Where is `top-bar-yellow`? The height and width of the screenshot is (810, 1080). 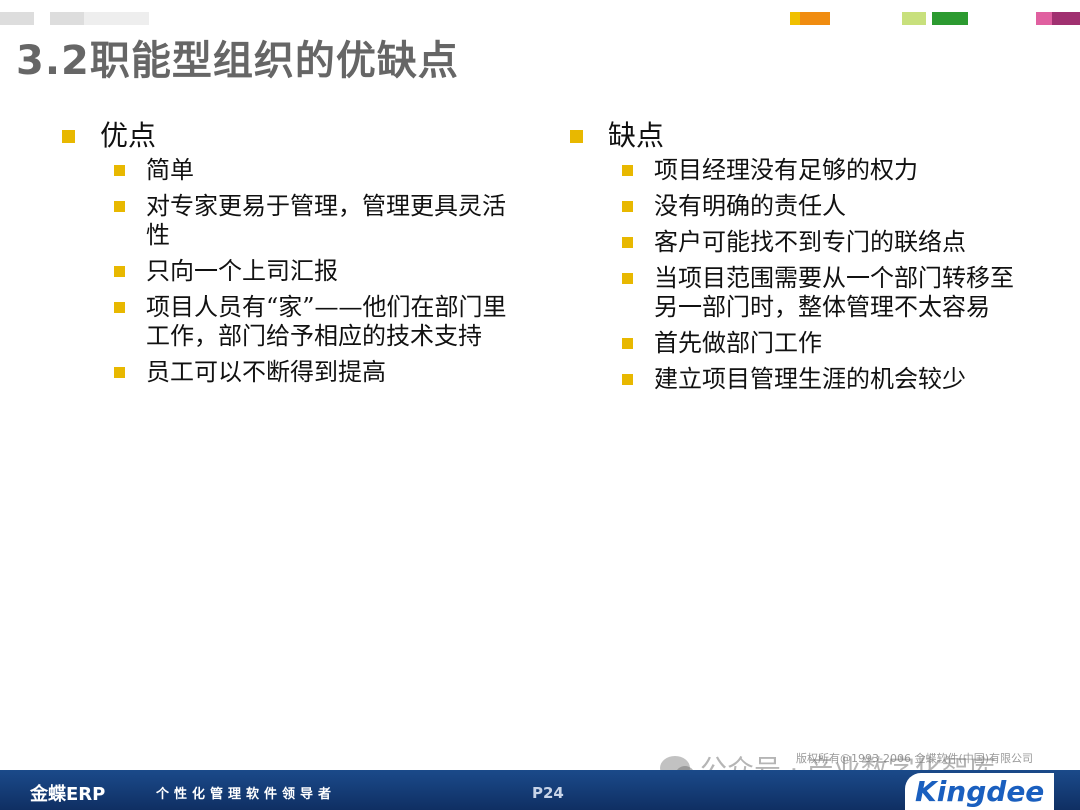
top-bar-yellow is located at coordinates (795, 18).